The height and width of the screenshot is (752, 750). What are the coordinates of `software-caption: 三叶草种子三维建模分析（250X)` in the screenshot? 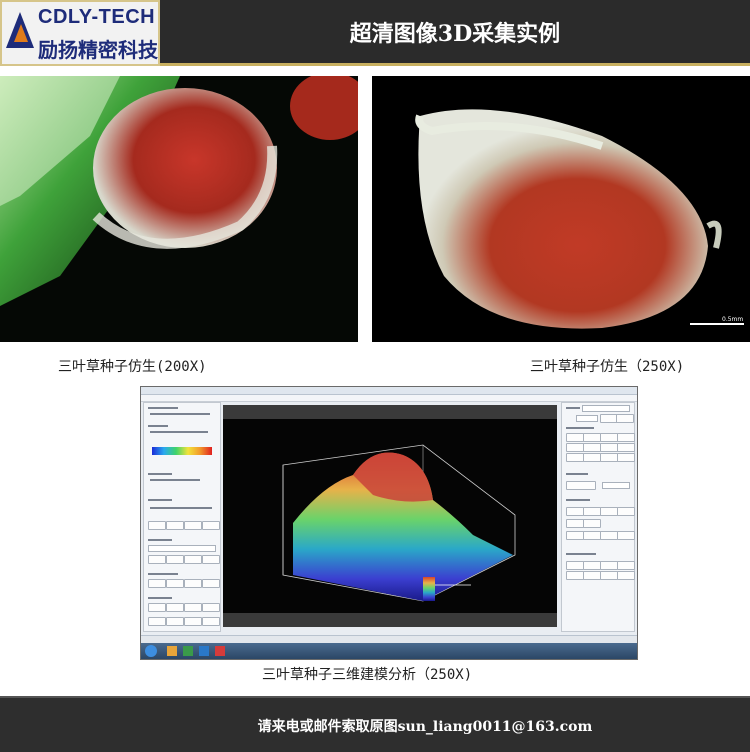 It's located at (367, 675).